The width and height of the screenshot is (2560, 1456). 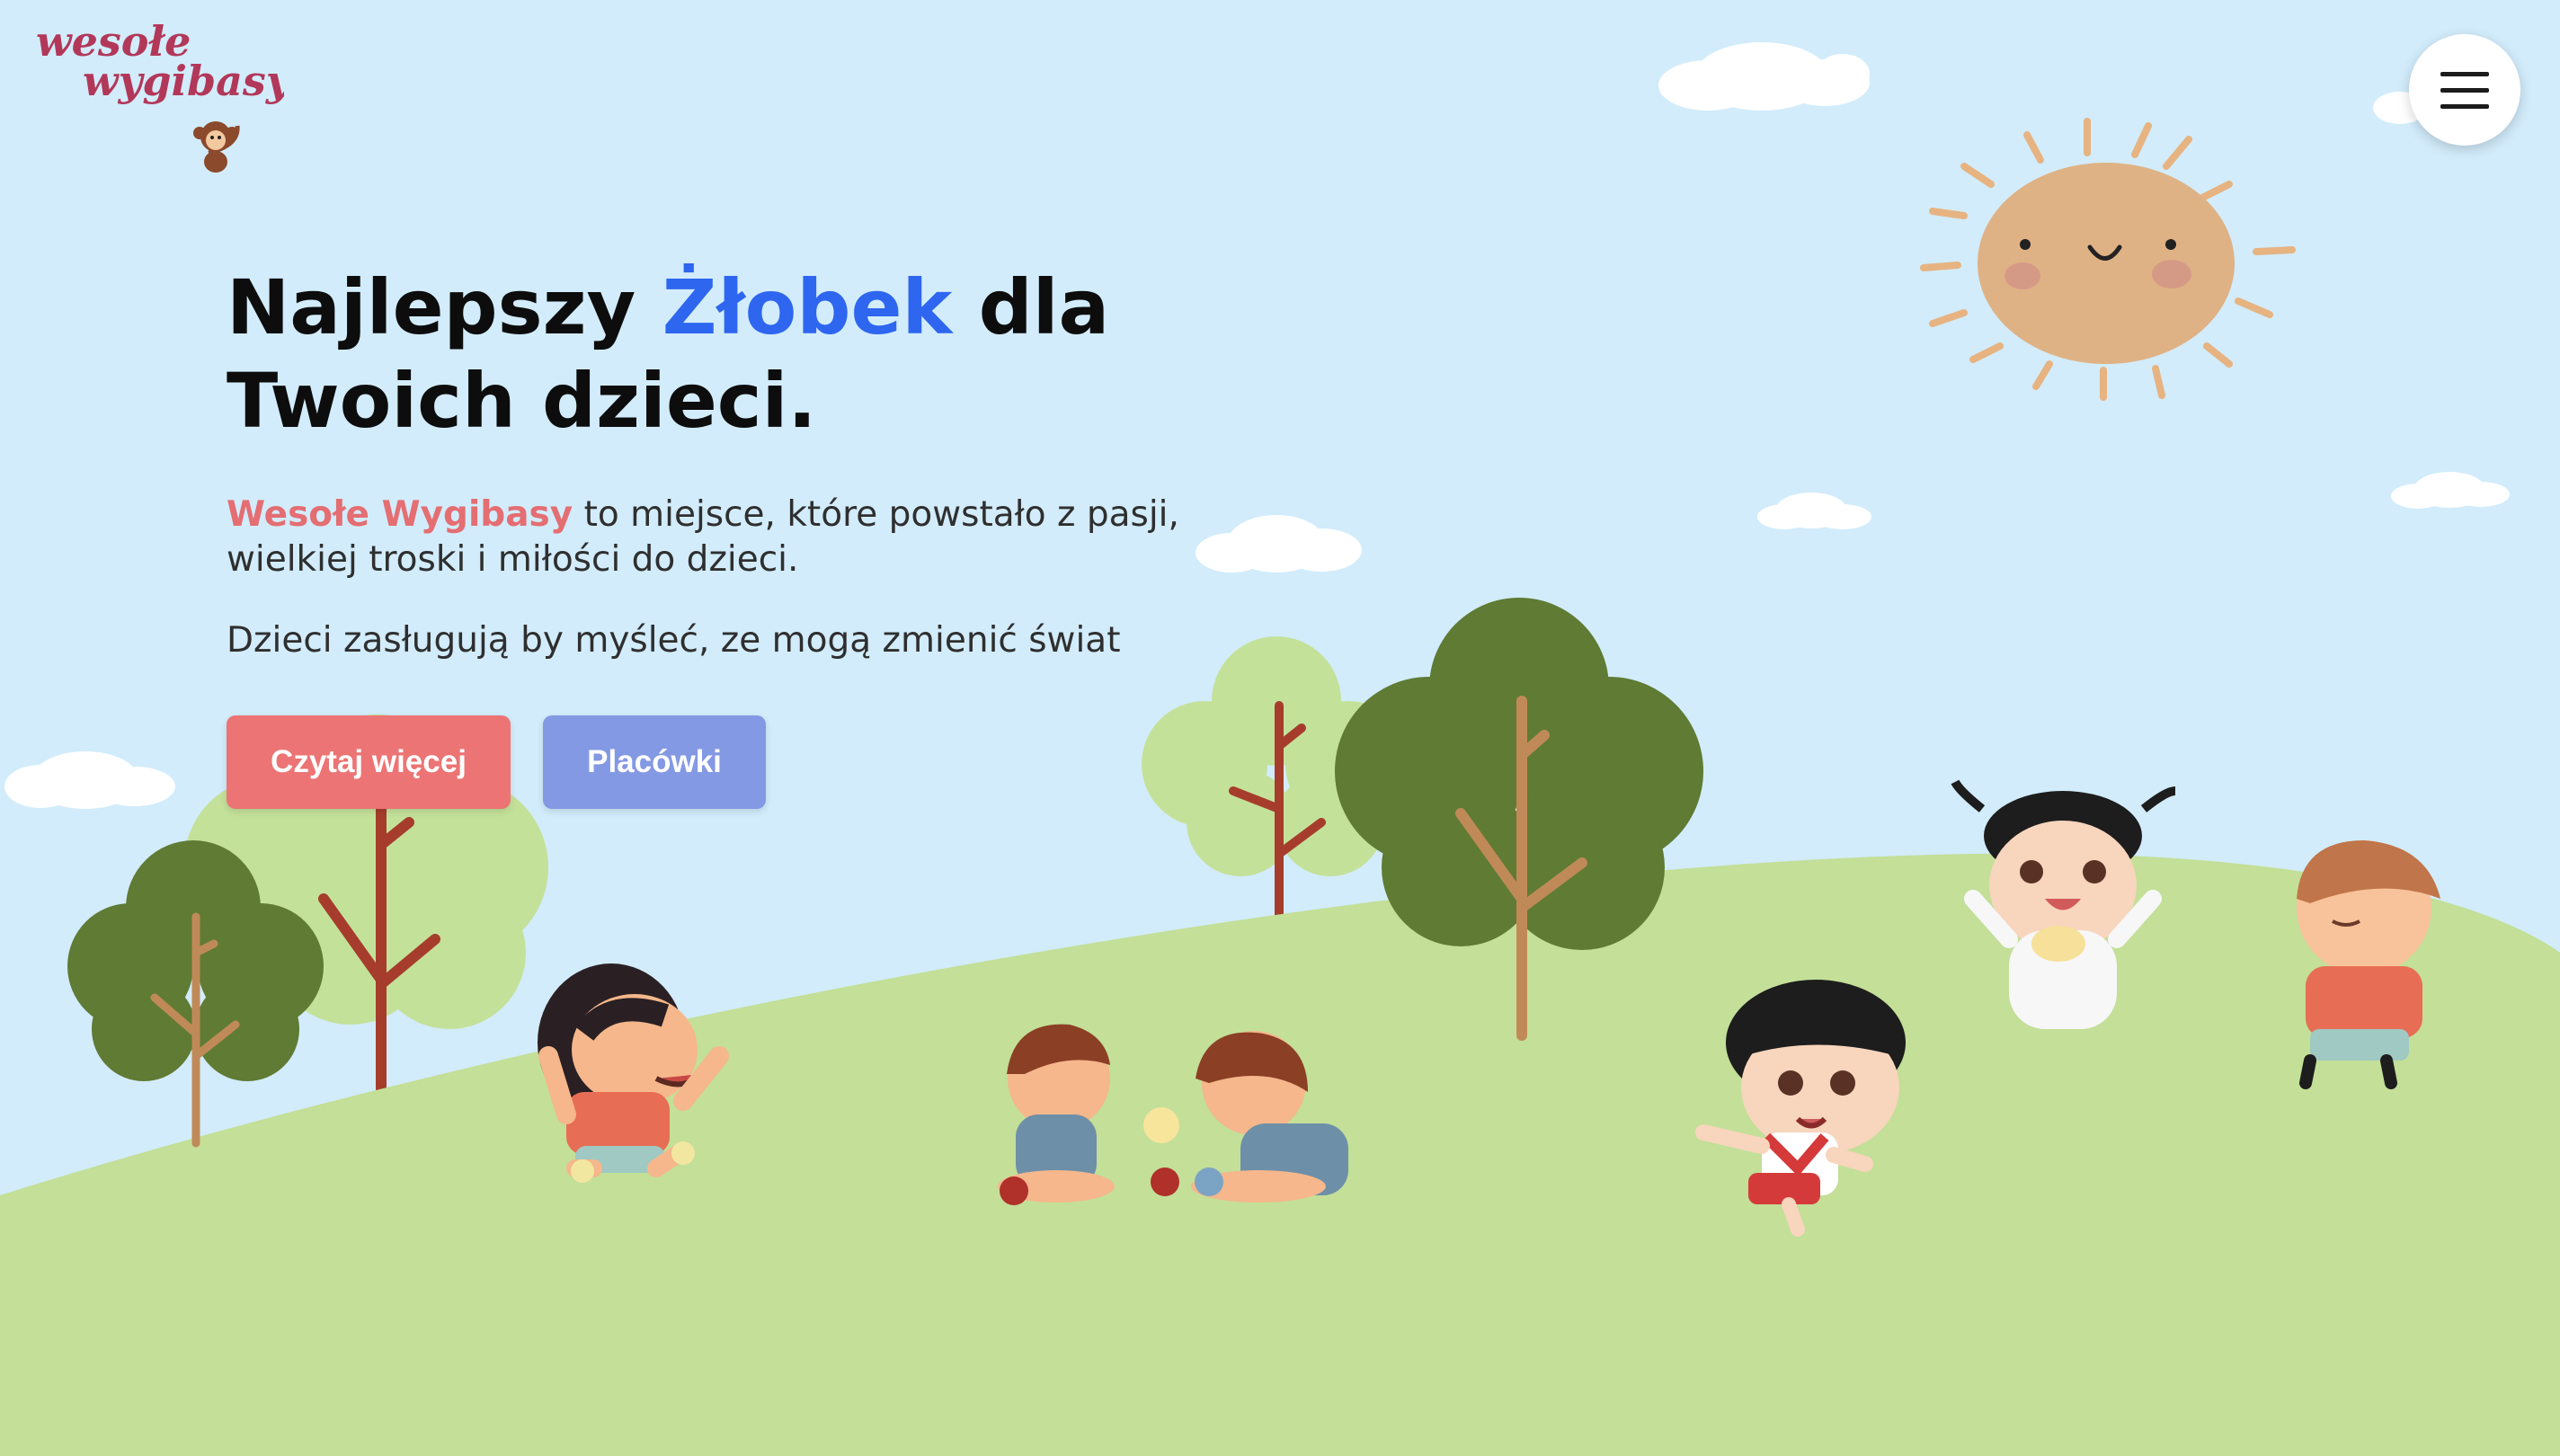 I want to click on locations-button: Placówki, so click(x=654, y=762).